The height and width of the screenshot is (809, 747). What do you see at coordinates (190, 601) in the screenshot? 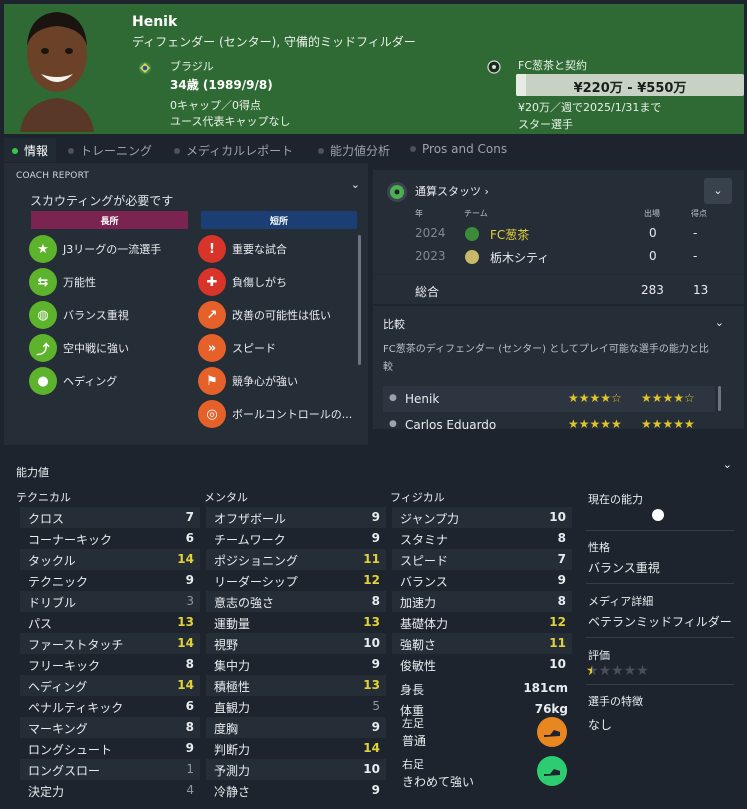
I see `attribute-value: 3` at bounding box center [190, 601].